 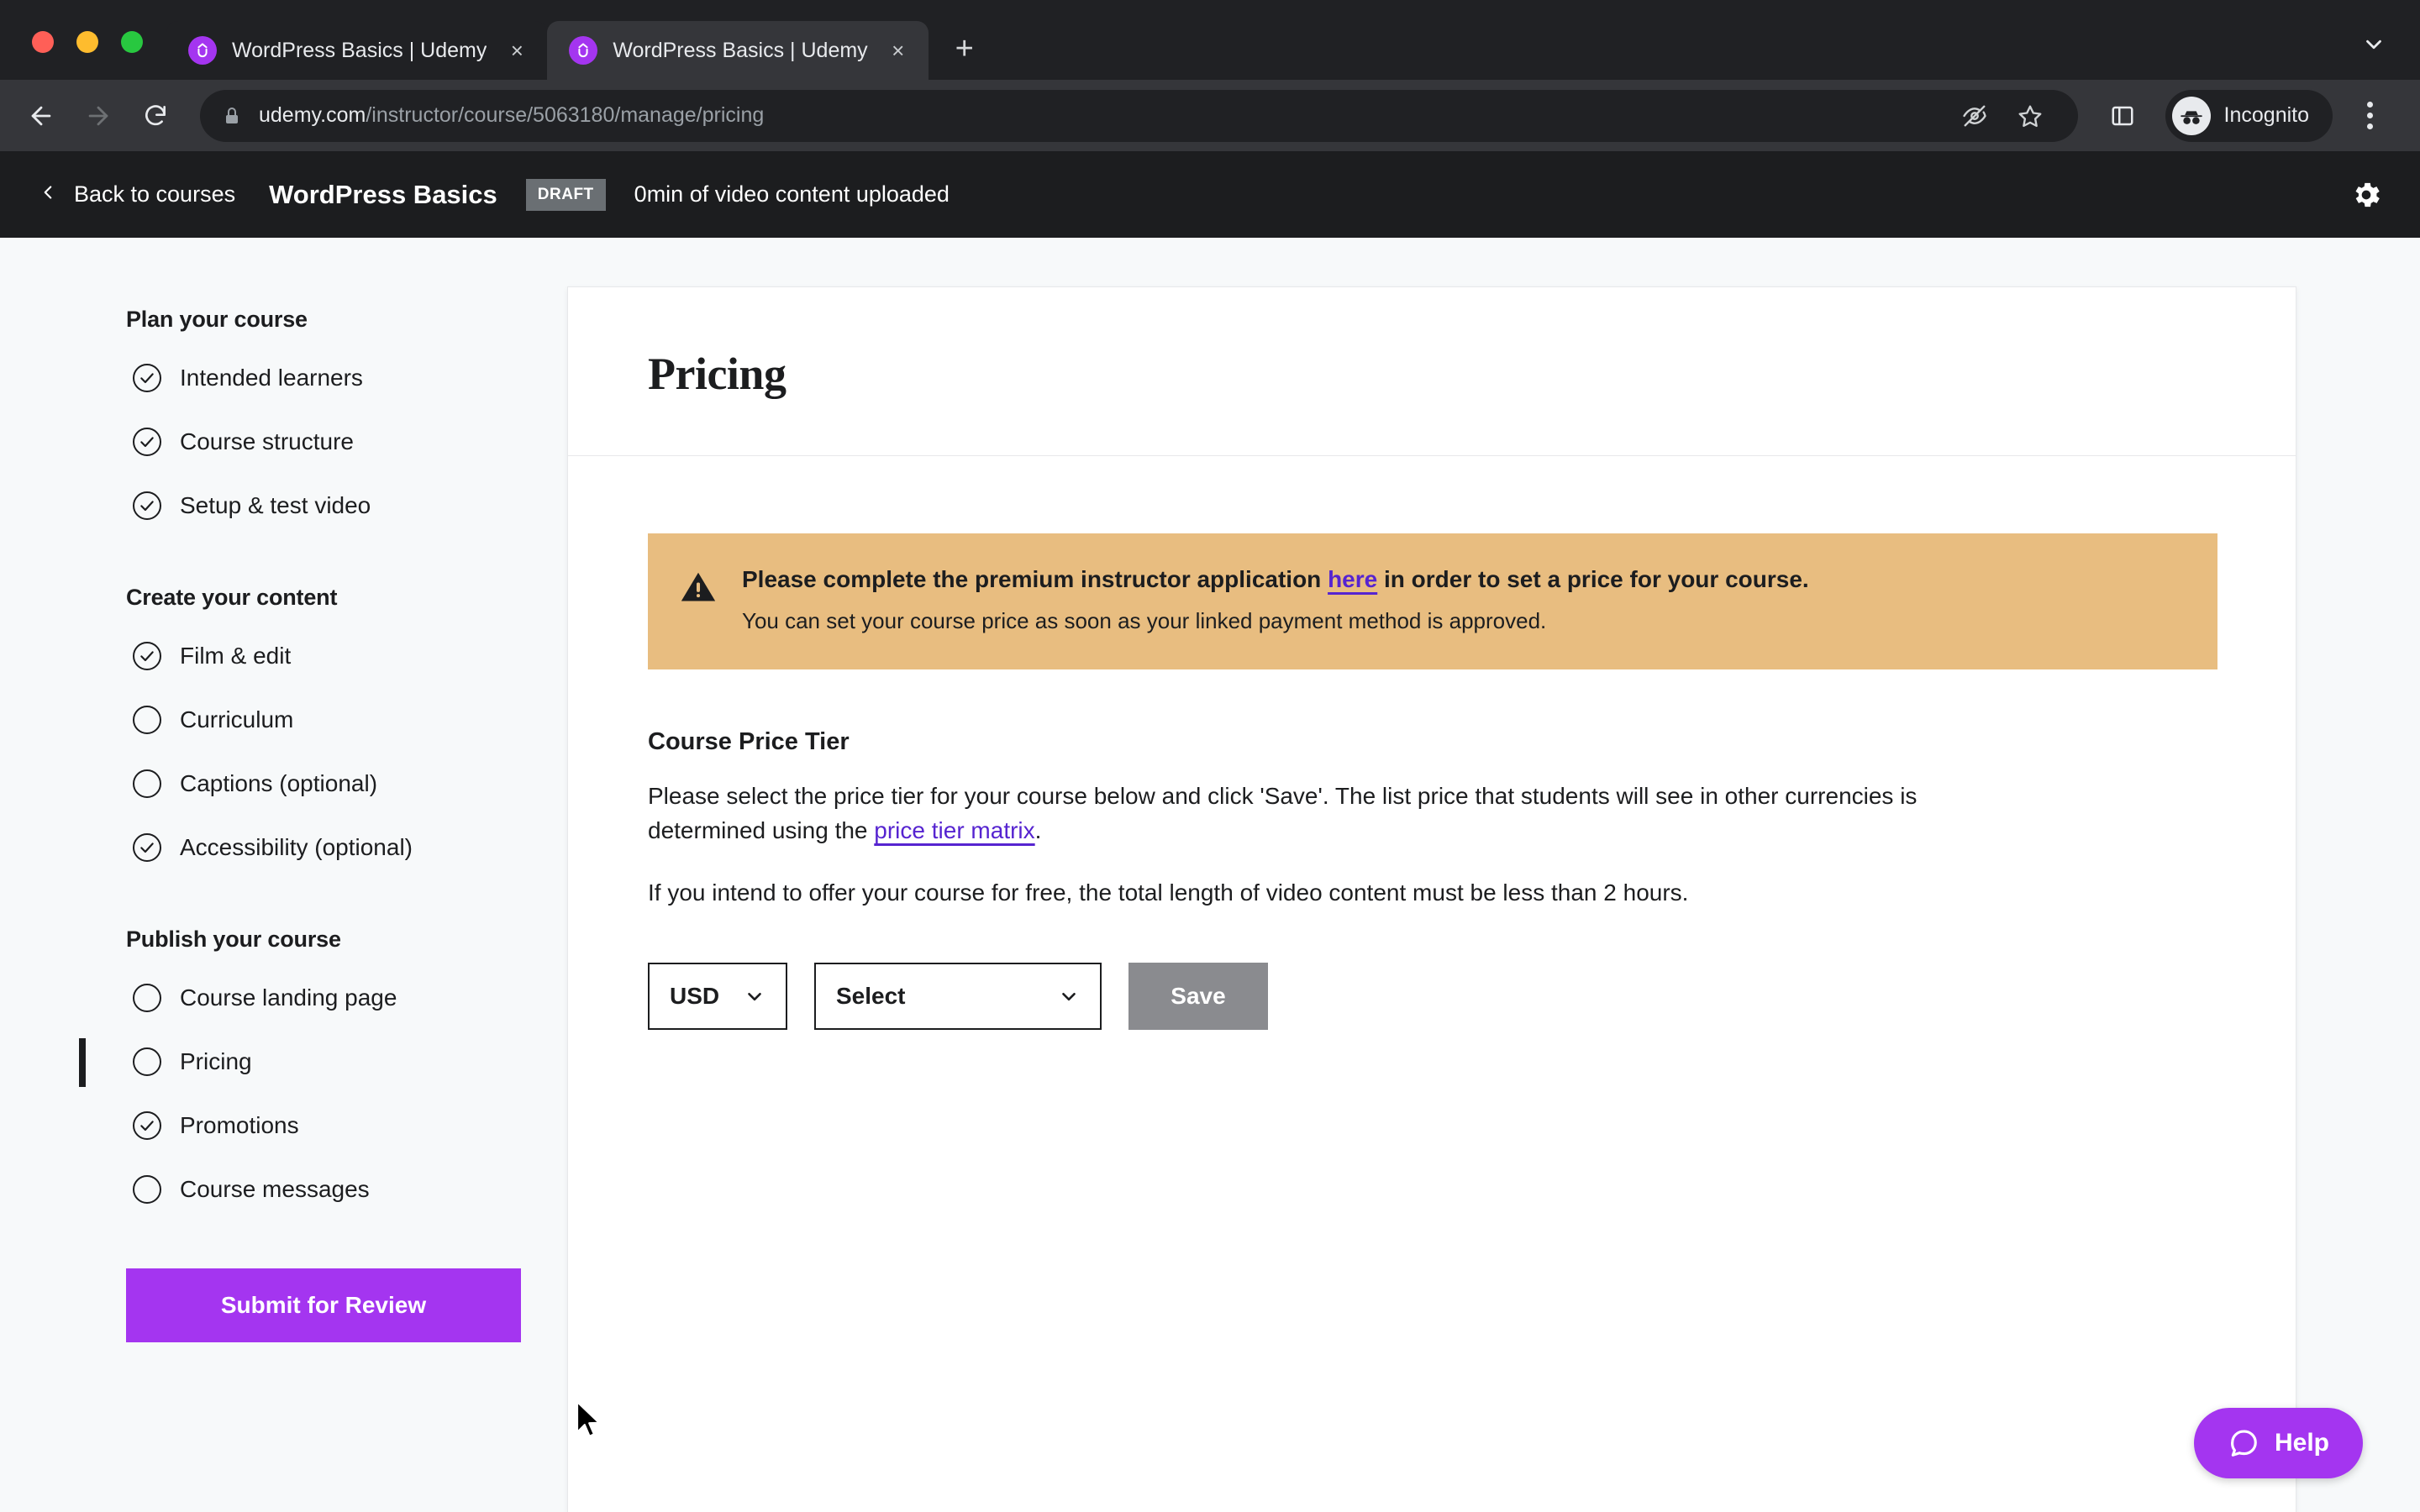 I want to click on sidebar-item-intended-learners: Intended learners, so click(x=346, y=378).